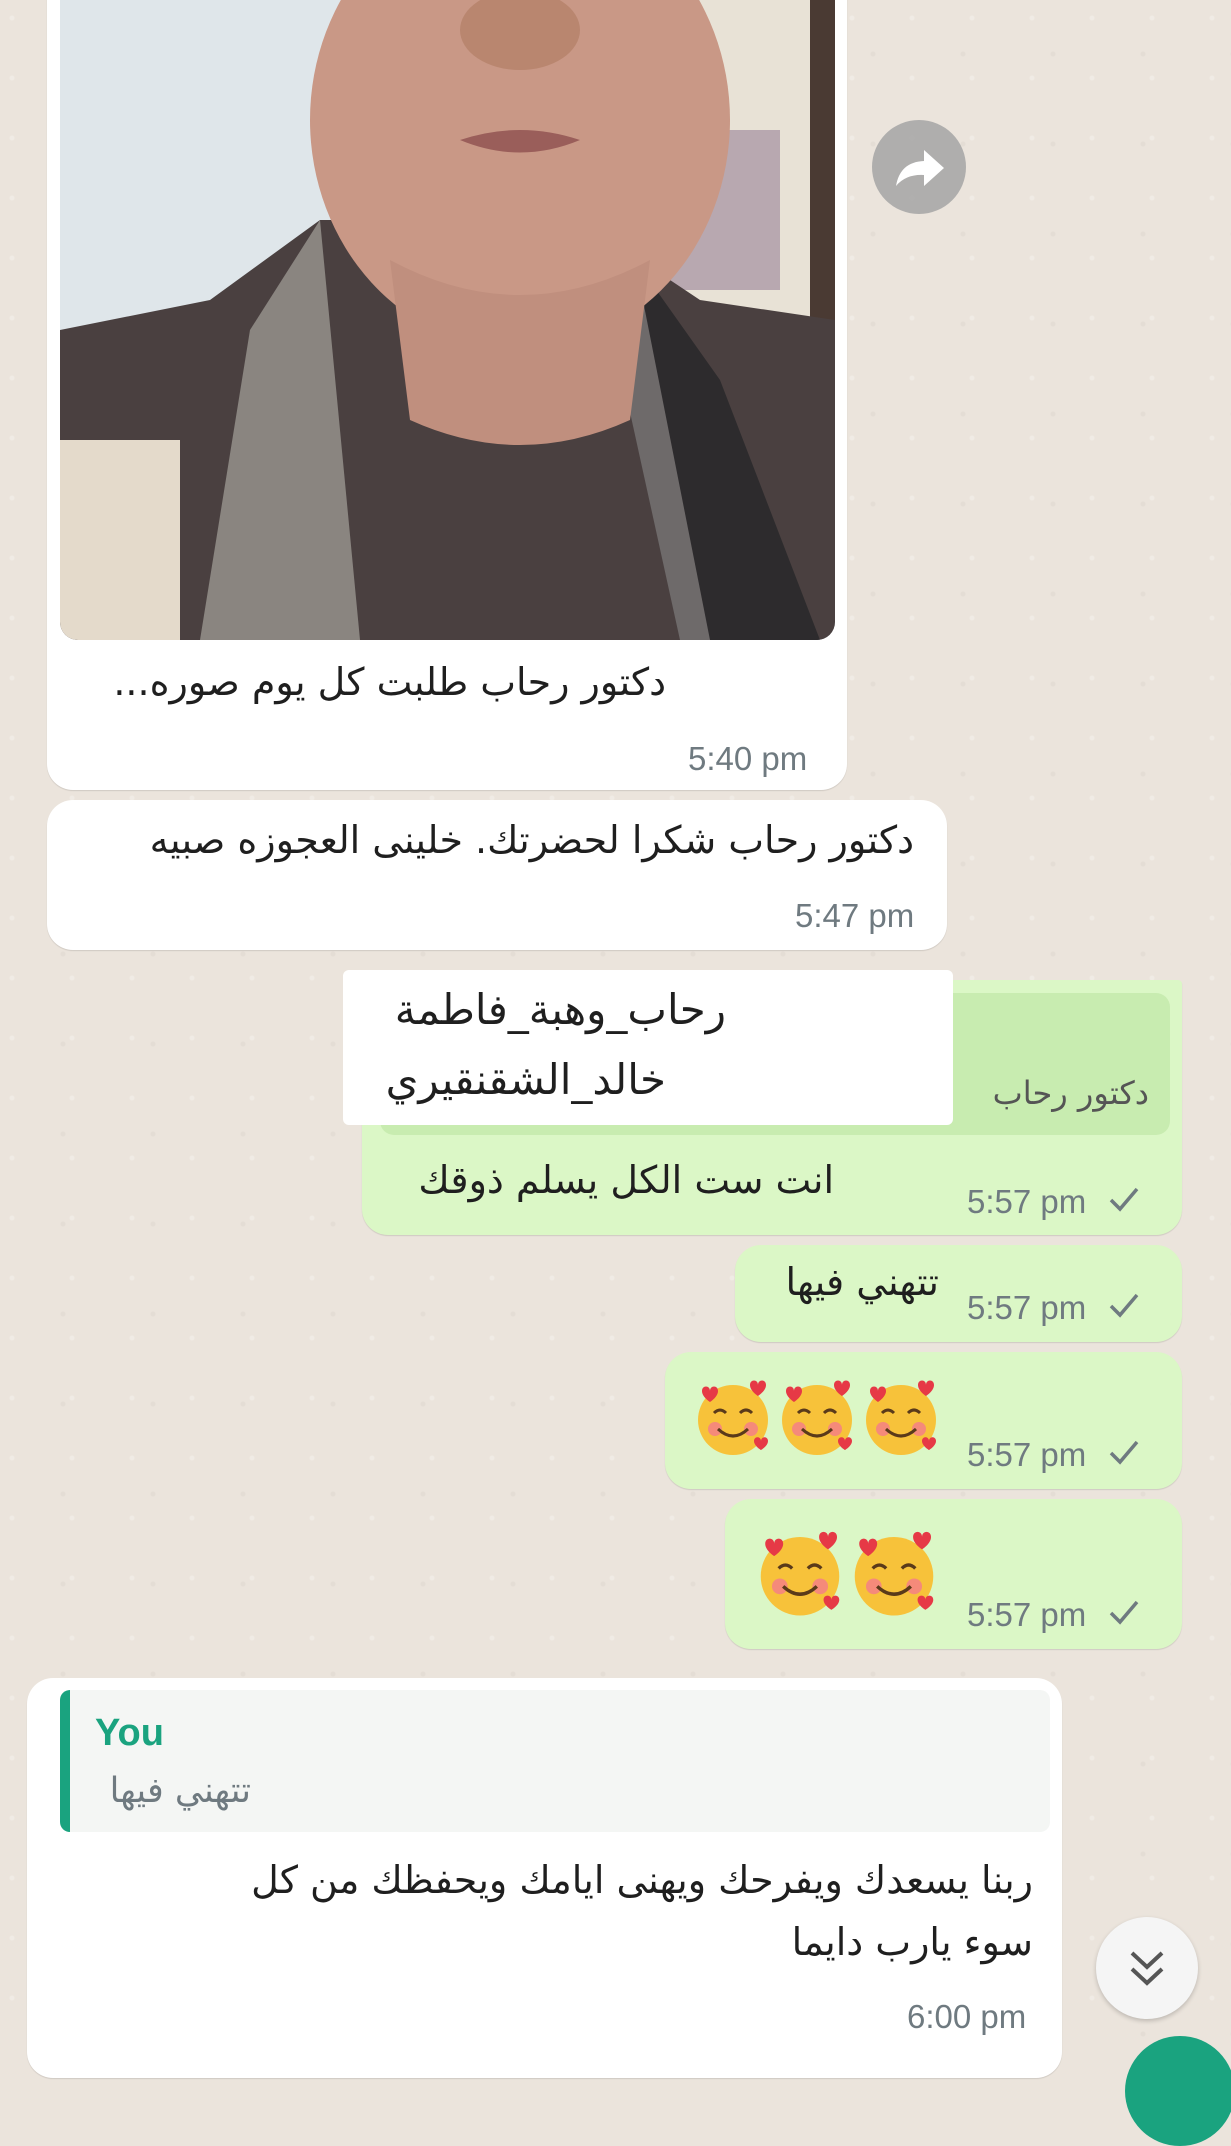 The width and height of the screenshot is (1231, 2146). What do you see at coordinates (1070, 1093) in the screenshot?
I see `reply-sender: دكتور رحاب` at bounding box center [1070, 1093].